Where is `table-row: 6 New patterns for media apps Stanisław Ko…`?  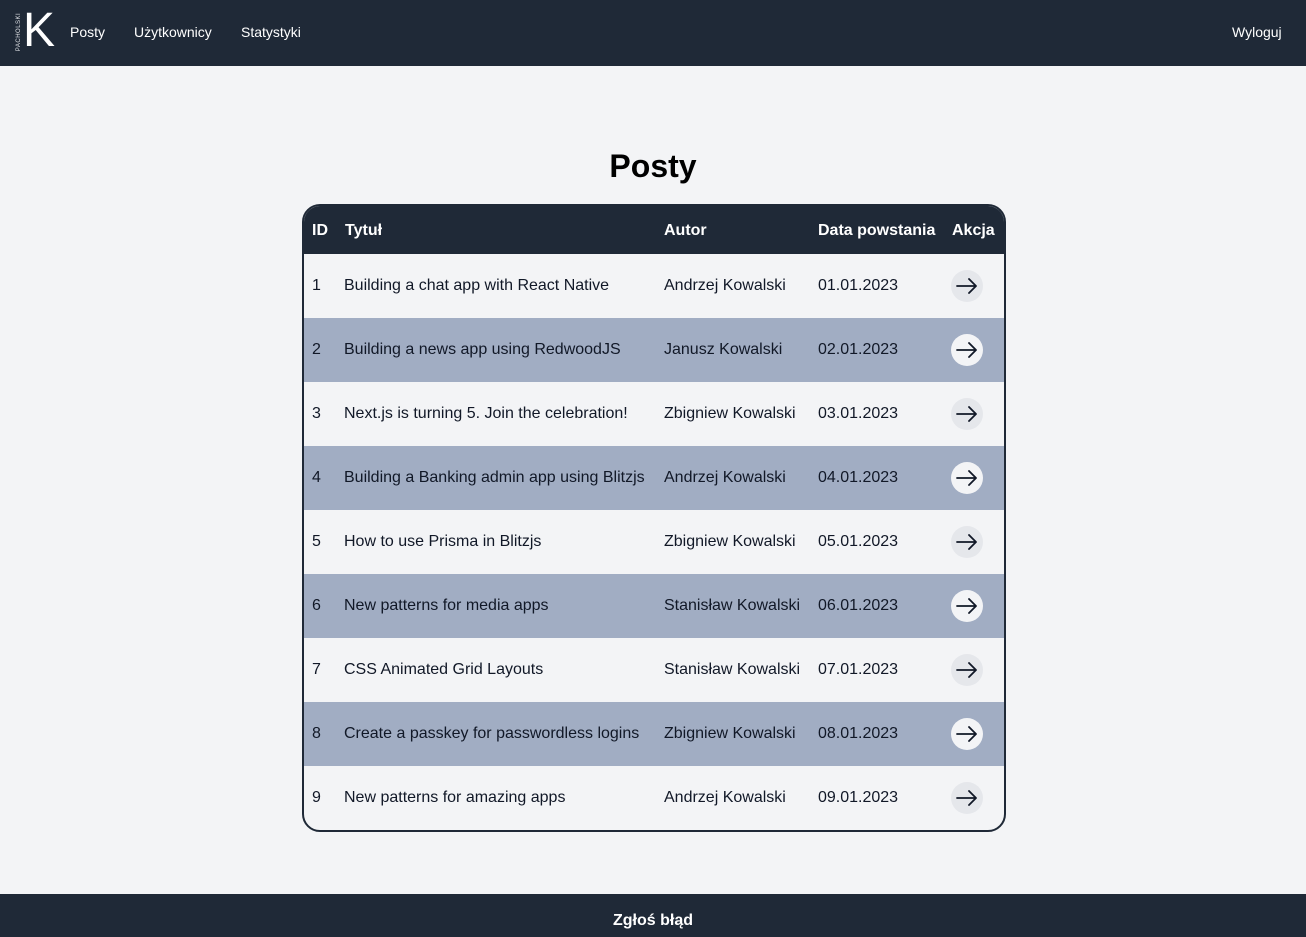
table-row: 6 New patterns for media apps Stanisław Ko… is located at coordinates (654, 606).